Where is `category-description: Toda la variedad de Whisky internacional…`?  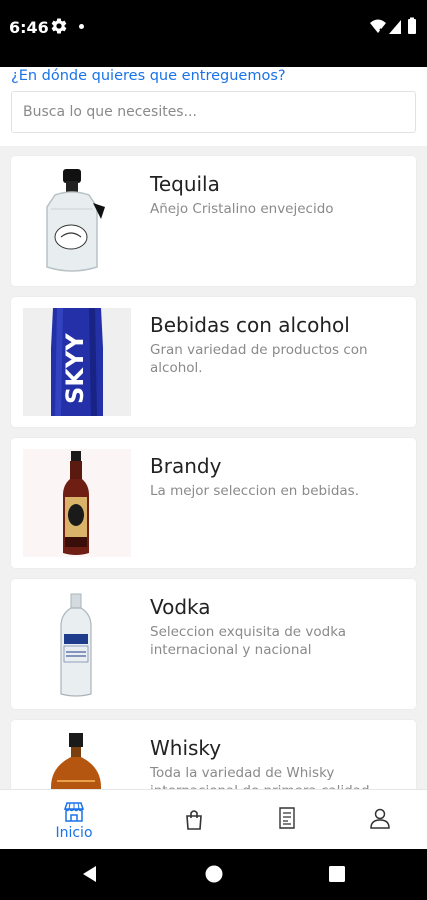 category-description: Toda la variedad de Whisky internacional… is located at coordinates (260, 777).